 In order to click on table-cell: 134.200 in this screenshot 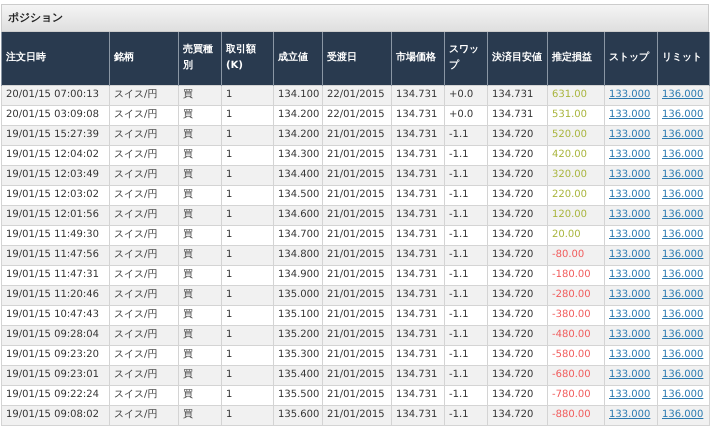, I will do `click(298, 135)`.